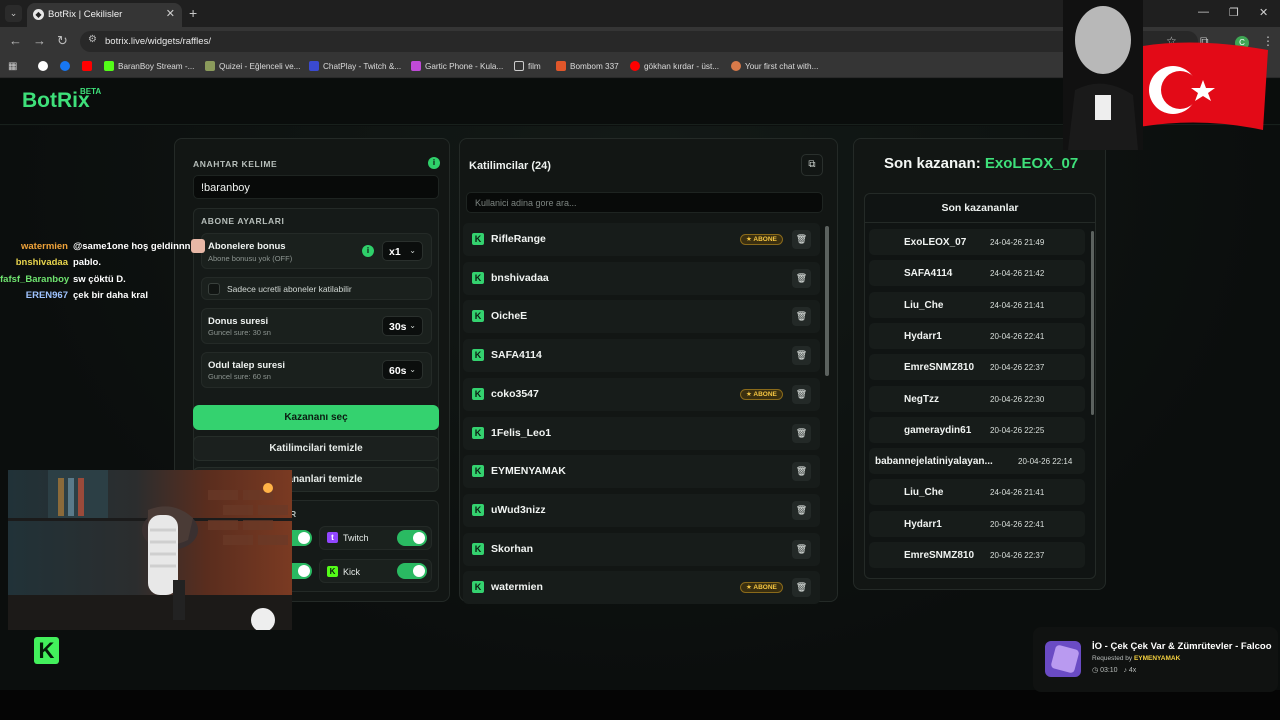 The image size is (1280, 720). I want to click on twitch-toggle, so click(412, 538).